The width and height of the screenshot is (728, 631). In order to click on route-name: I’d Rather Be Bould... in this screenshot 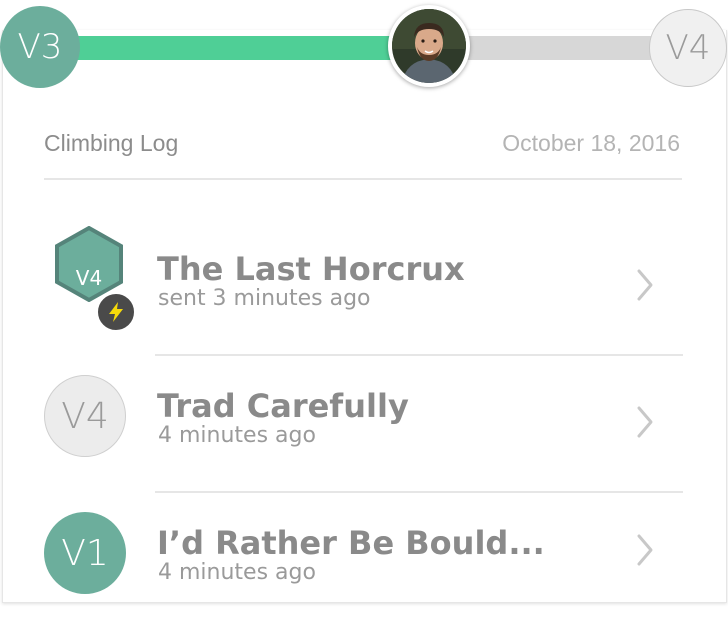, I will do `click(351, 543)`.